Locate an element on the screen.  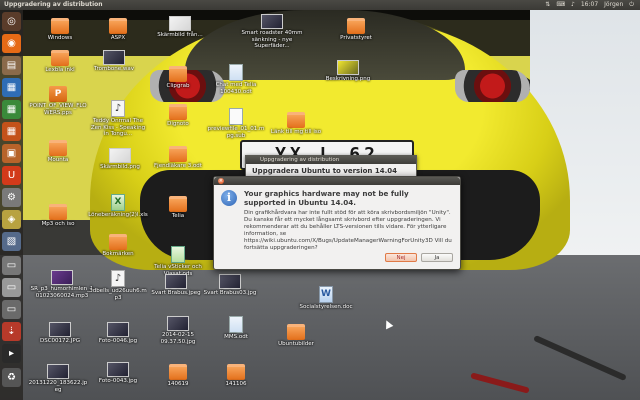
writer-icon: ▦ is located at coordinates (11, 87).